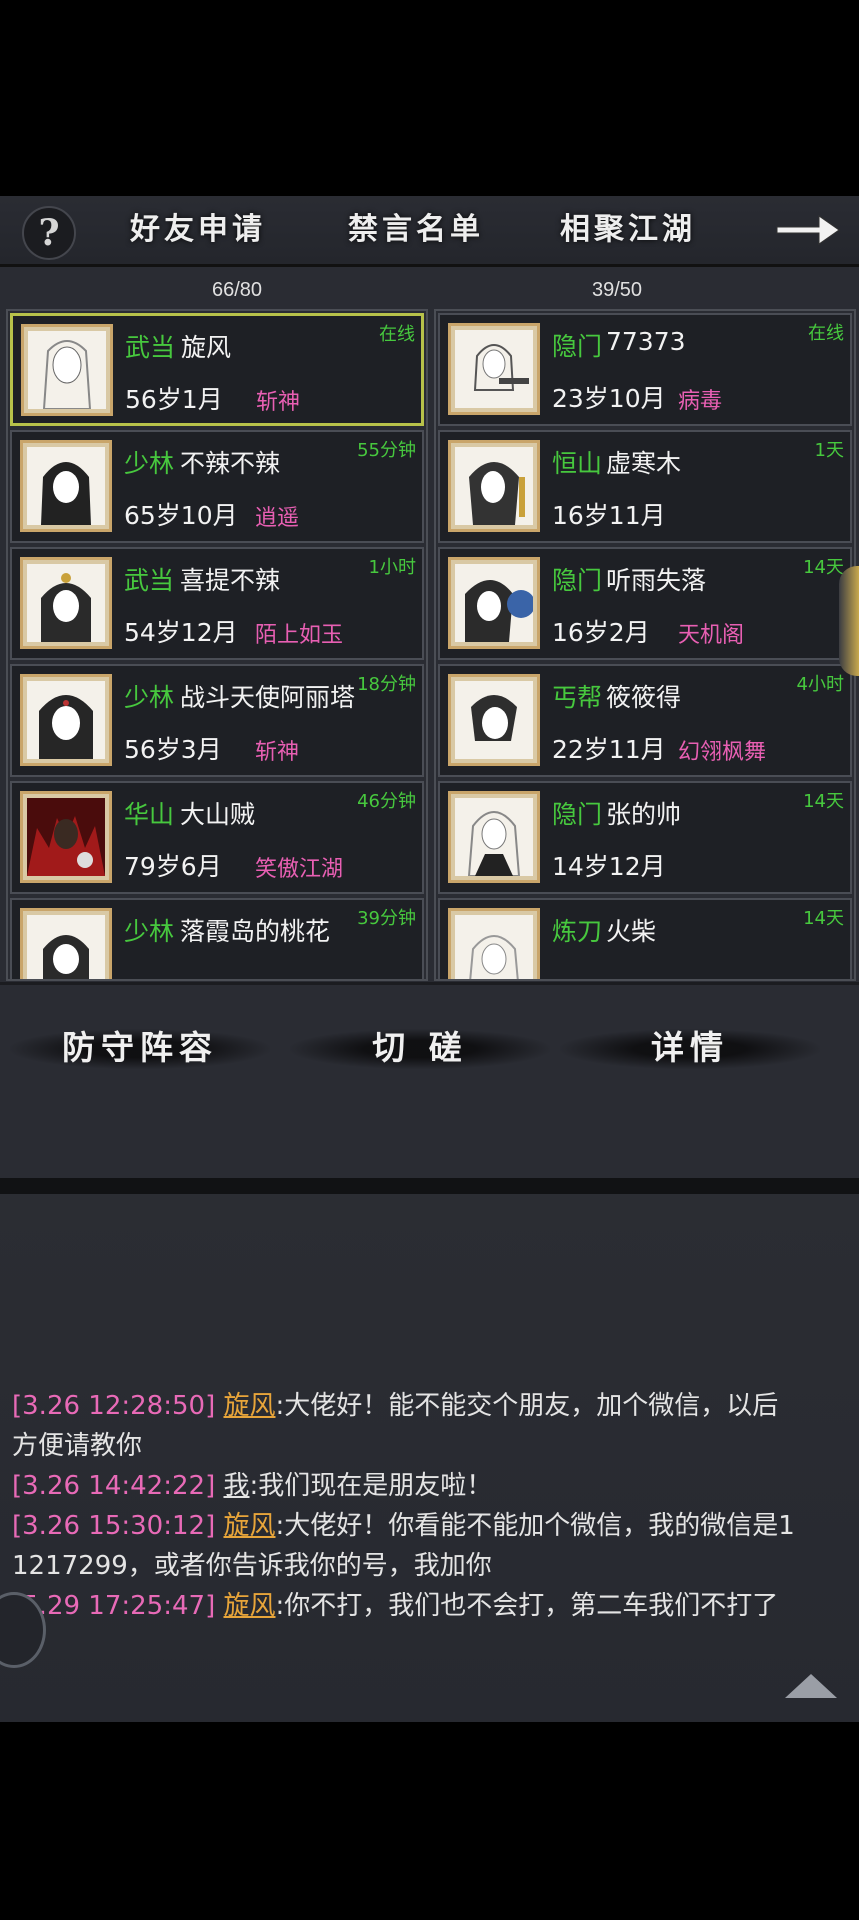 The height and width of the screenshot is (1920, 859). What do you see at coordinates (645, 369) in the screenshot?
I see `friend-row: 隐门 77373 23岁10月 病毒 在线` at bounding box center [645, 369].